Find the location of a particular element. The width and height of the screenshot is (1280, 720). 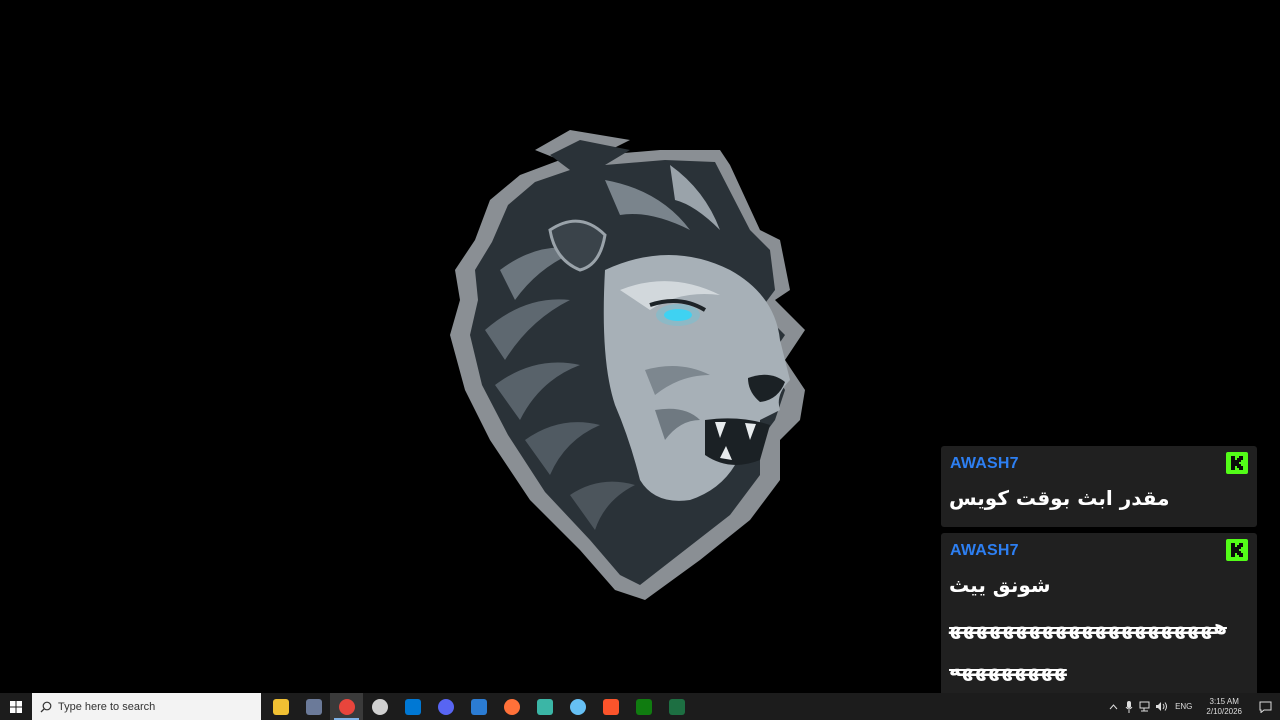

volume-icon is located at coordinates (1161, 706).